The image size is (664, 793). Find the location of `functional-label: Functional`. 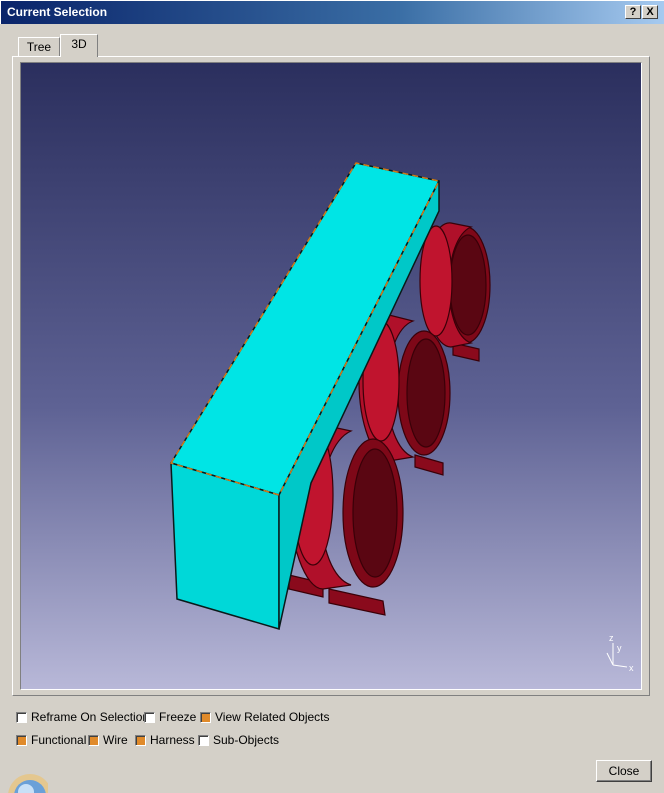

functional-label: Functional is located at coordinates (59, 740).